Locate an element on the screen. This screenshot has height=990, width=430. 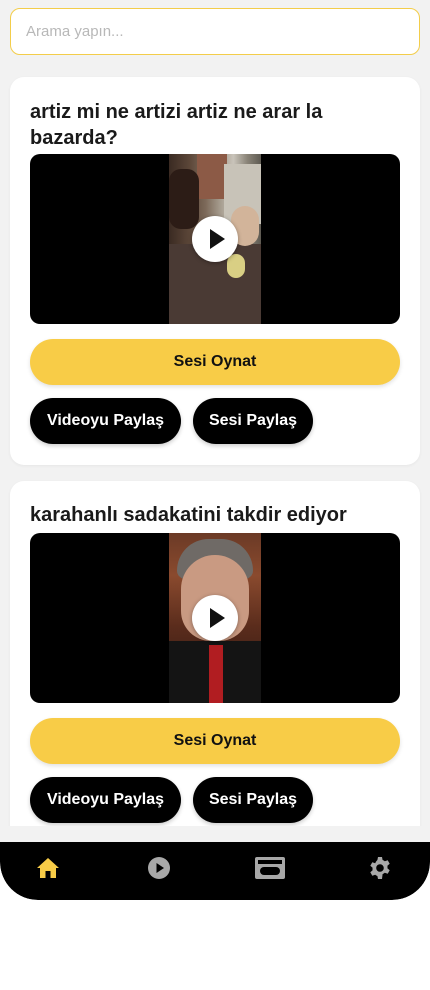
play-circle-icon is located at coordinates (159, 868).